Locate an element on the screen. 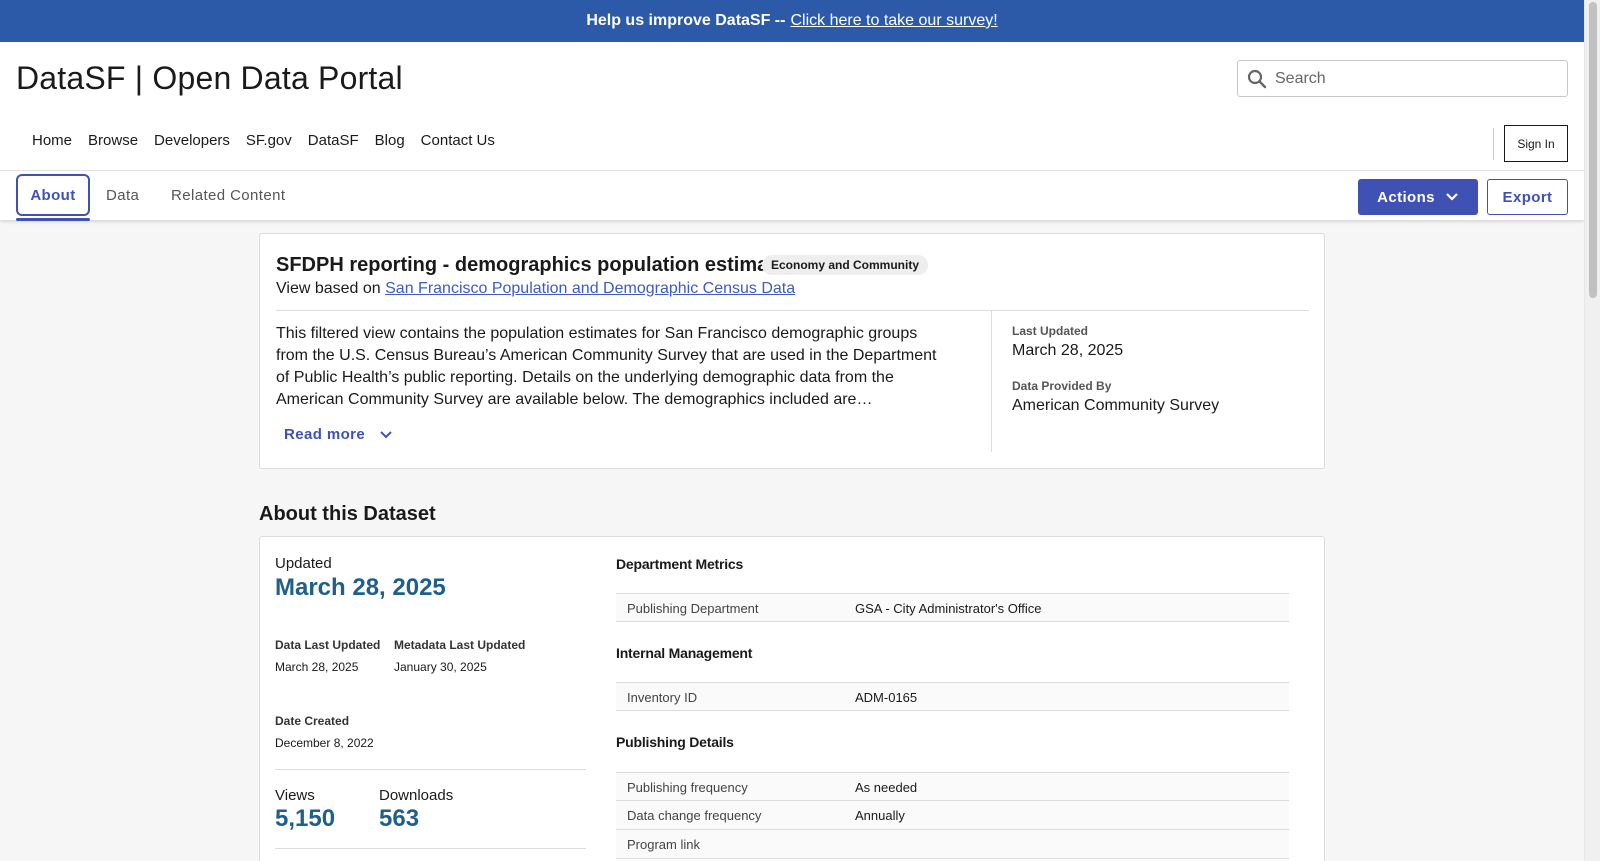 The image size is (1600, 861). provided-by-value: American Community Survey is located at coordinates (1116, 405).